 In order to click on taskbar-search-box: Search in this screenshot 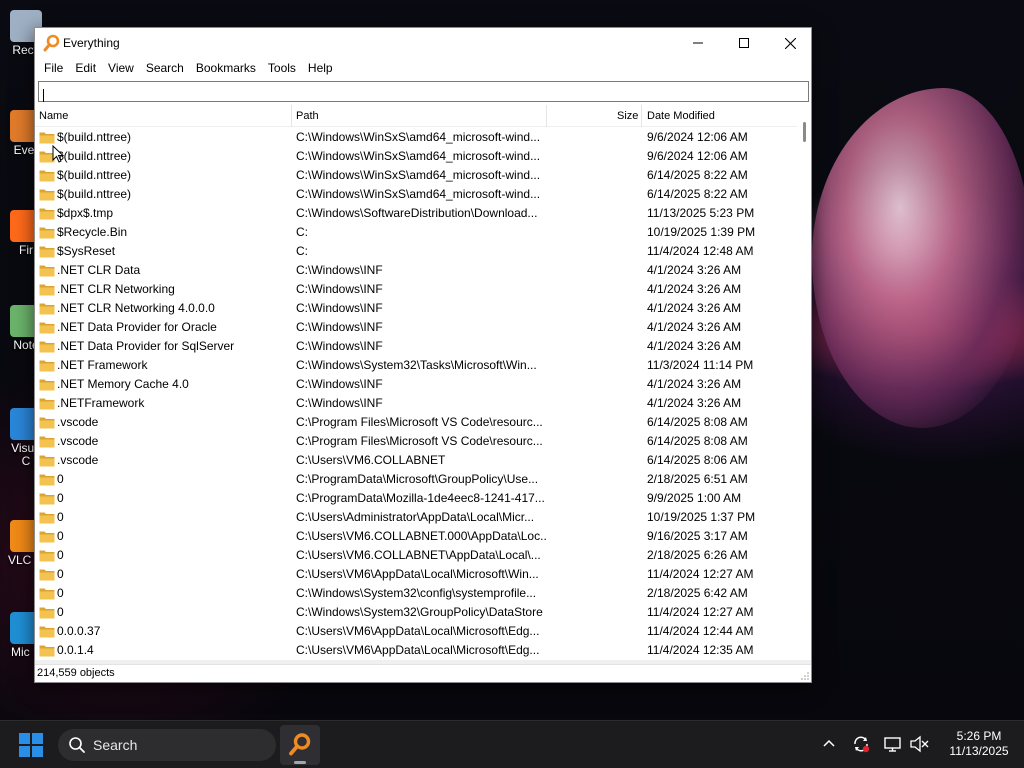, I will do `click(167, 745)`.